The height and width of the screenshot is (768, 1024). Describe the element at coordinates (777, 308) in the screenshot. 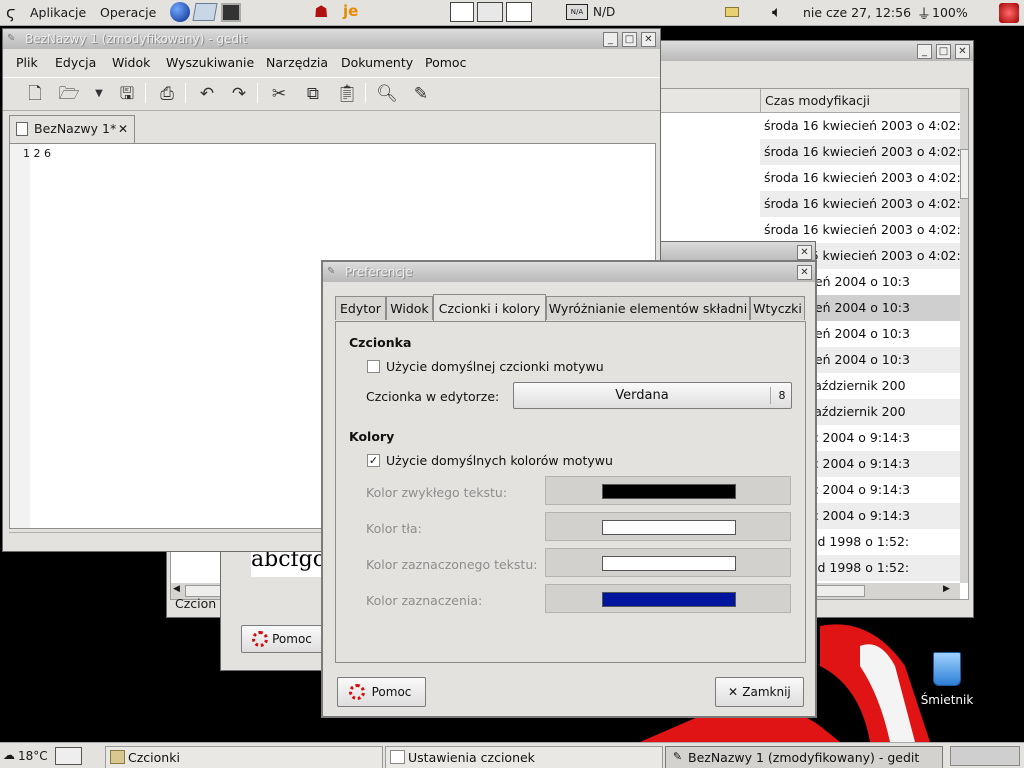

I see `tab-plugins: Wtyczki` at that location.